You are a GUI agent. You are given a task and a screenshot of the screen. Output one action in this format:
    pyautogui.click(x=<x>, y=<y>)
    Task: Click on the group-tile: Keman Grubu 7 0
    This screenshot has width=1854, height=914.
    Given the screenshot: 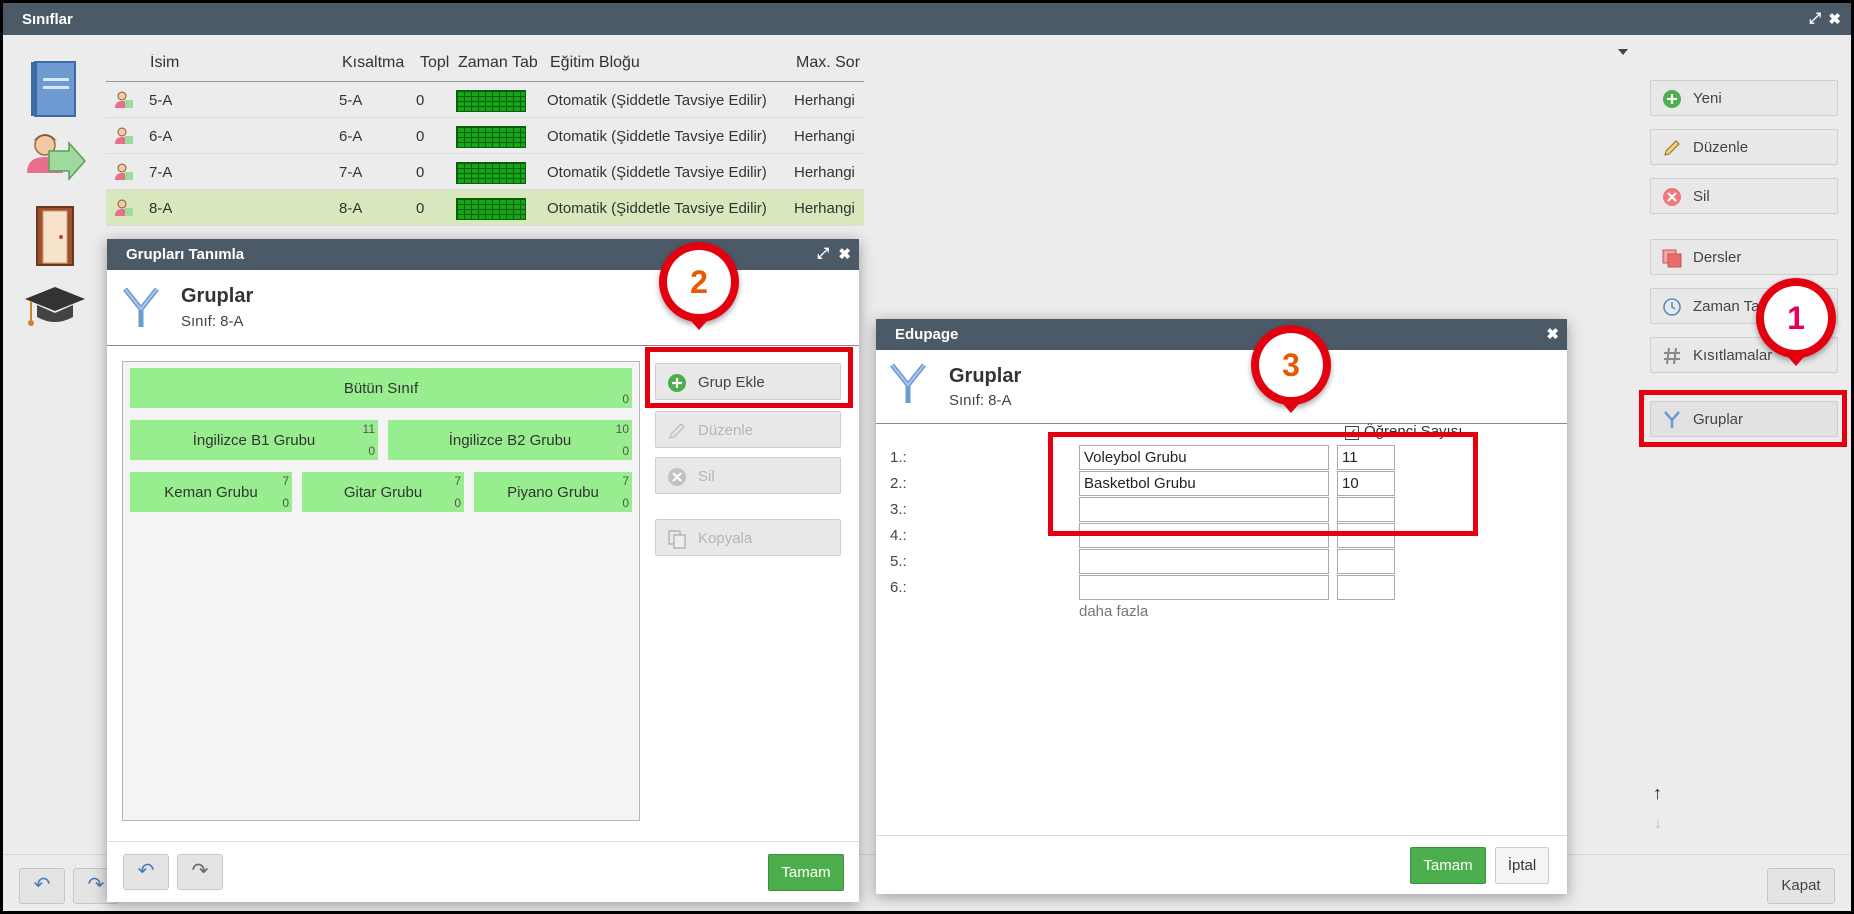 What is the action you would take?
    pyautogui.click(x=211, y=492)
    